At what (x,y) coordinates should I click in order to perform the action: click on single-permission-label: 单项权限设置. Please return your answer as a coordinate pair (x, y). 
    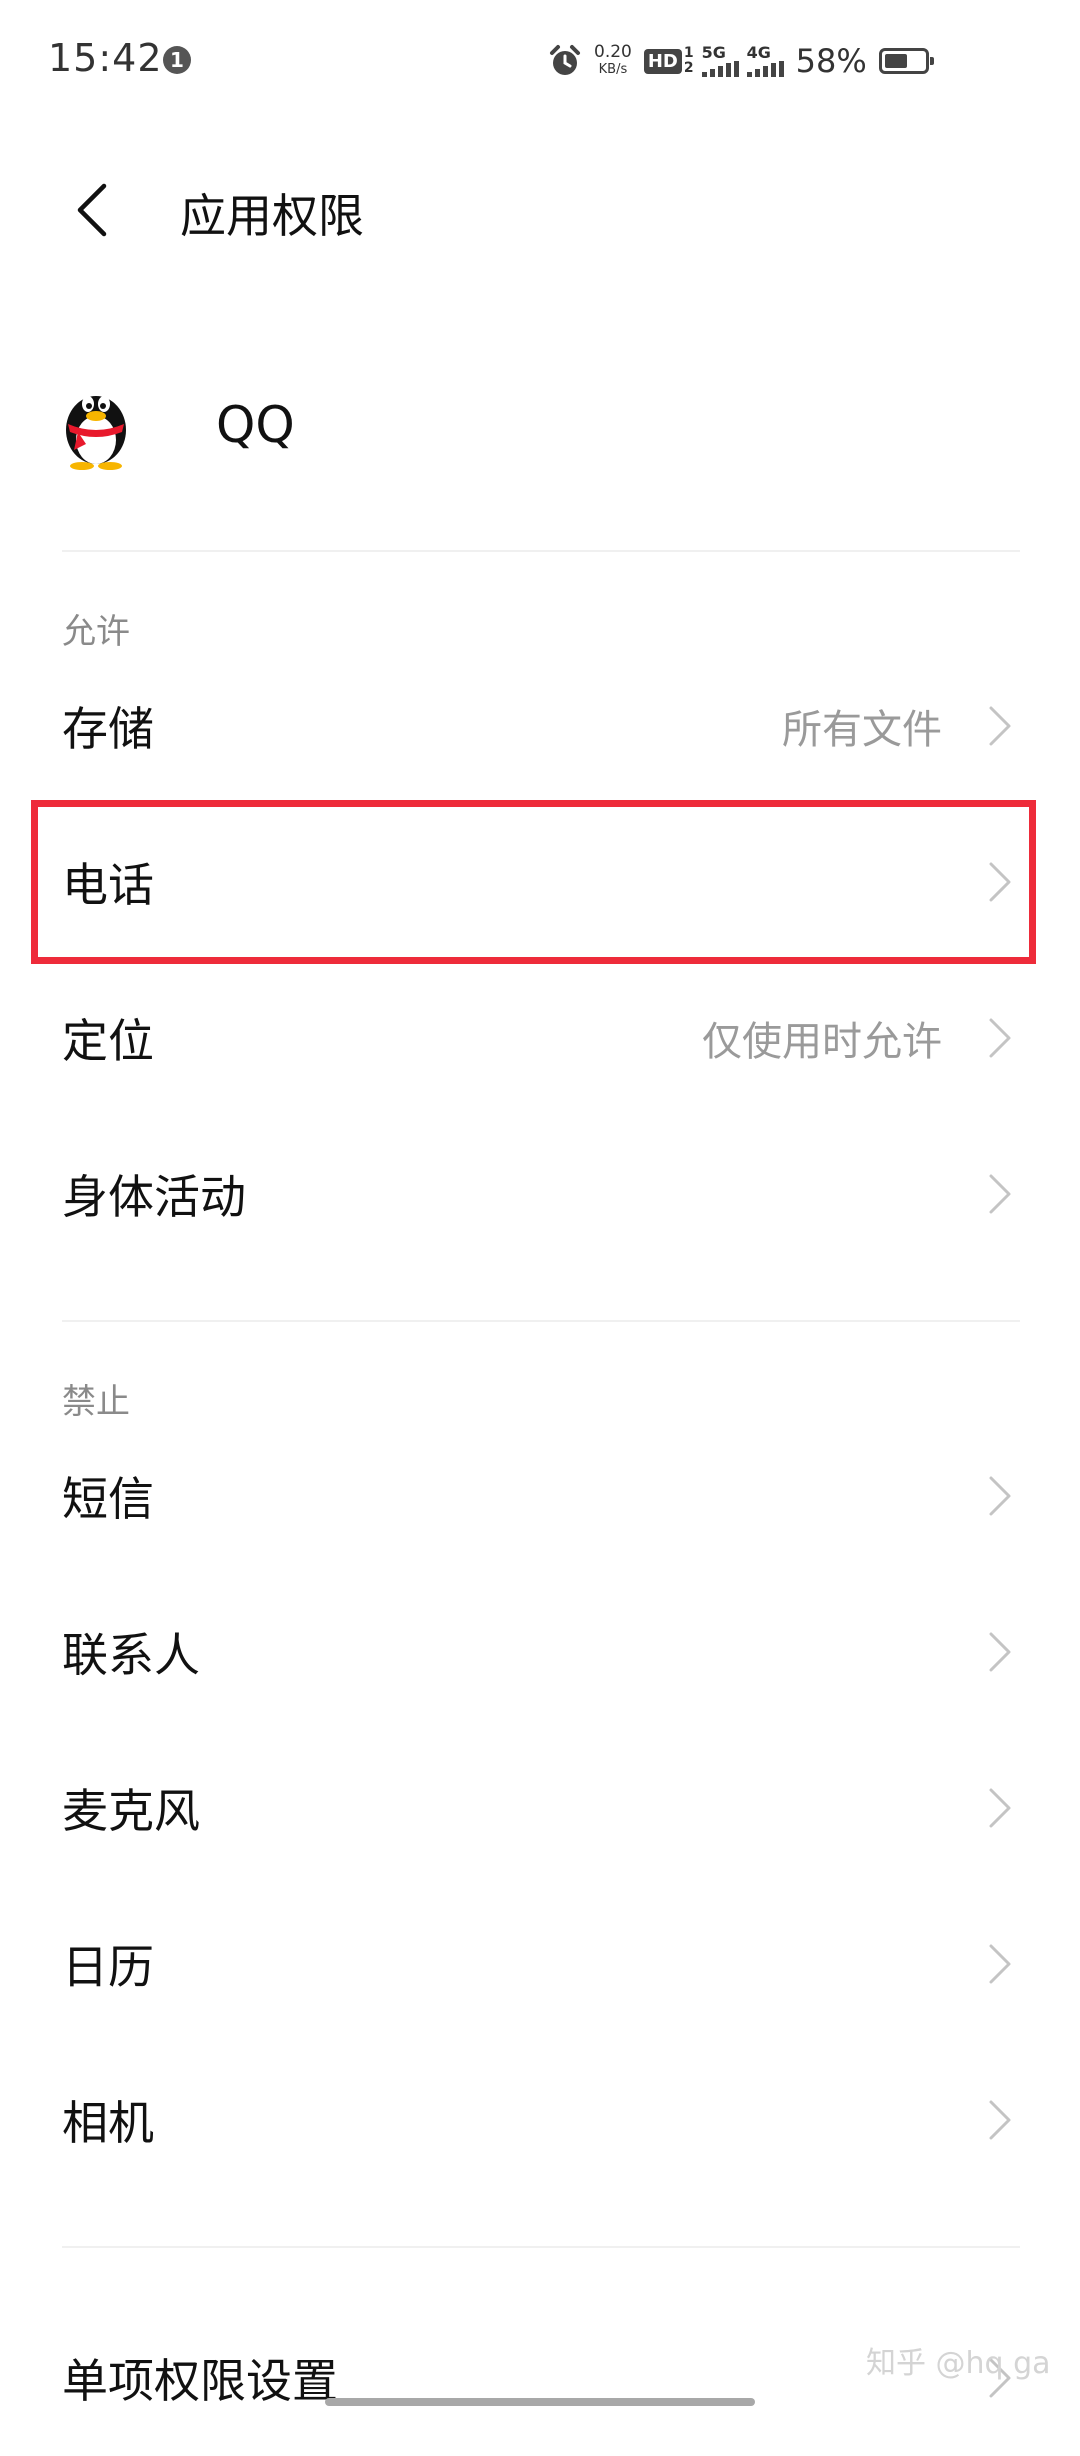
    Looking at the image, I should click on (200, 2381).